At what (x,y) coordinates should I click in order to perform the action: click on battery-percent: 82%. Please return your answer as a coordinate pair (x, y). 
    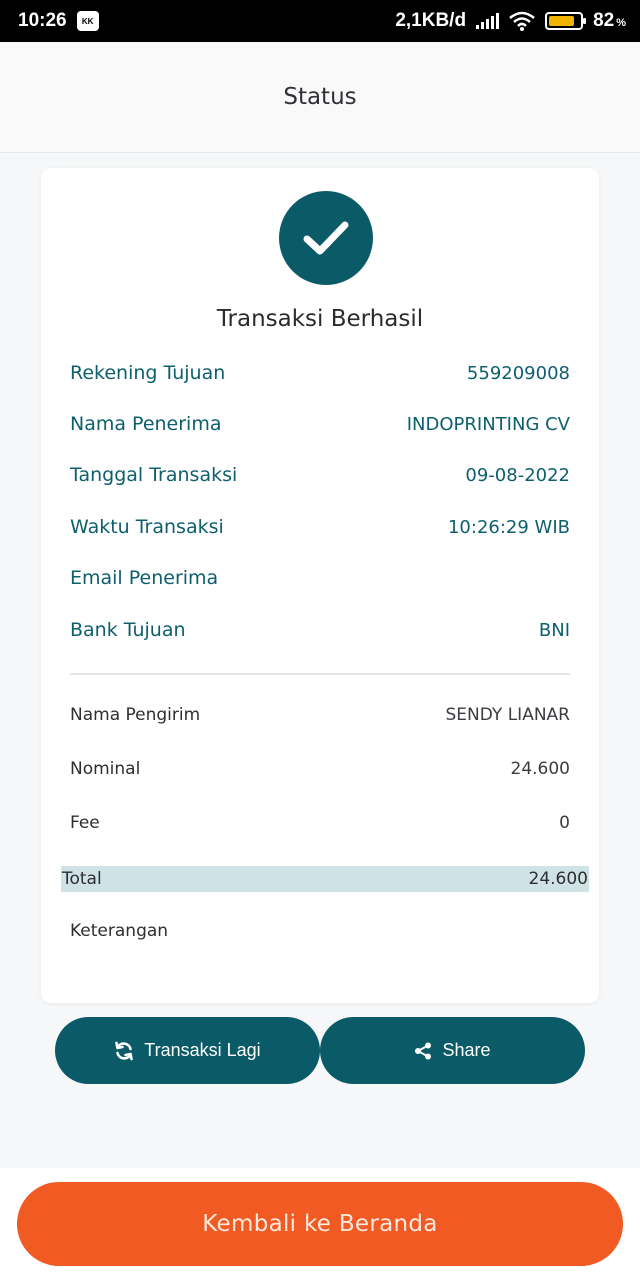
    Looking at the image, I should click on (609, 20).